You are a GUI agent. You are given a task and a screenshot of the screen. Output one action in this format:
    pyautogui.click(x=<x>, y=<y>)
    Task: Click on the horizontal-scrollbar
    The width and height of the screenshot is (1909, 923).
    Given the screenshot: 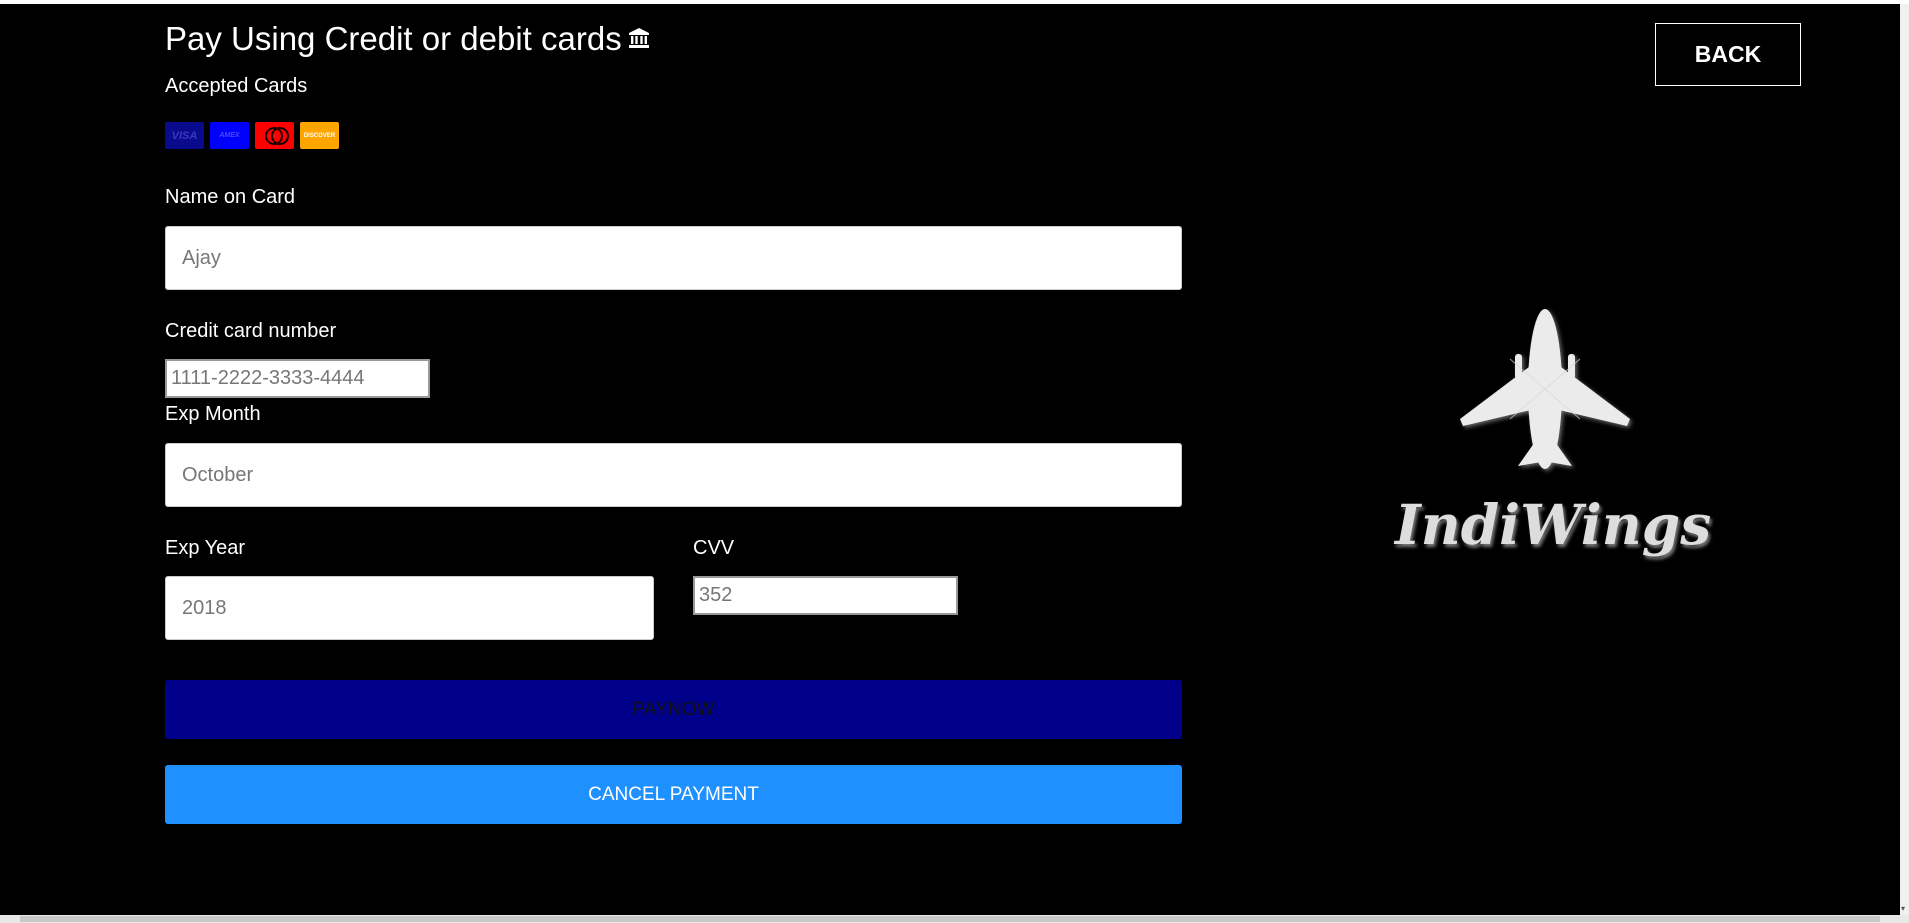 What is the action you would take?
    pyautogui.click(x=954, y=919)
    